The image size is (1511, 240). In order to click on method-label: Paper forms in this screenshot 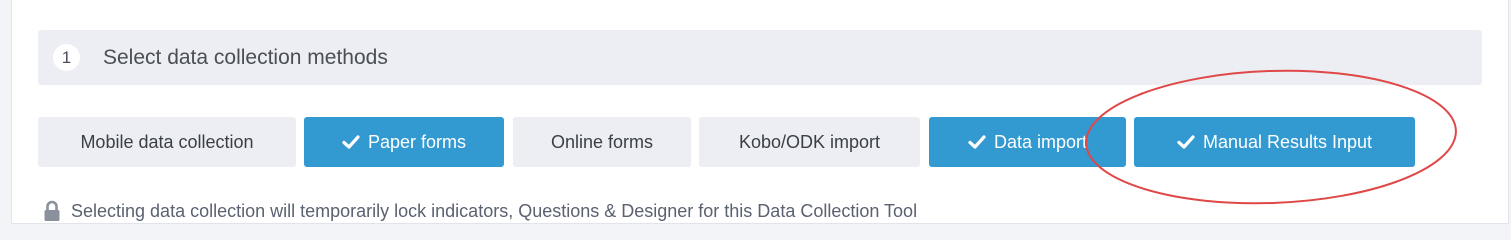, I will do `click(417, 141)`.